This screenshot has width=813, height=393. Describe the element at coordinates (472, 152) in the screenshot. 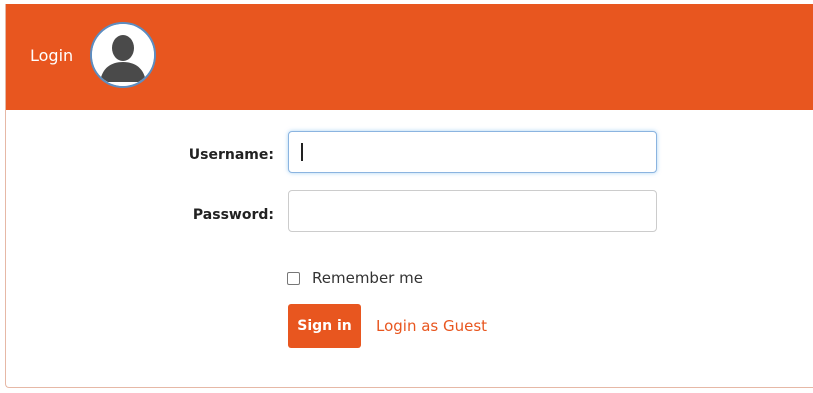

I see `username-input` at that location.